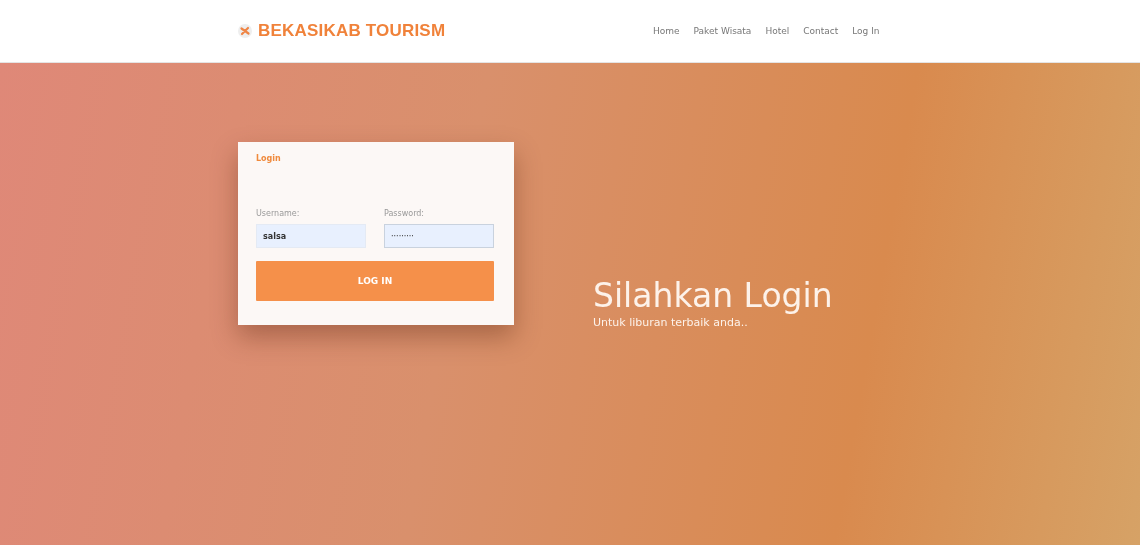 Image resolution: width=1140 pixels, height=545 pixels. What do you see at coordinates (352, 31) in the screenshot?
I see `brand-name: BEKASIKAB TOURISM` at bounding box center [352, 31].